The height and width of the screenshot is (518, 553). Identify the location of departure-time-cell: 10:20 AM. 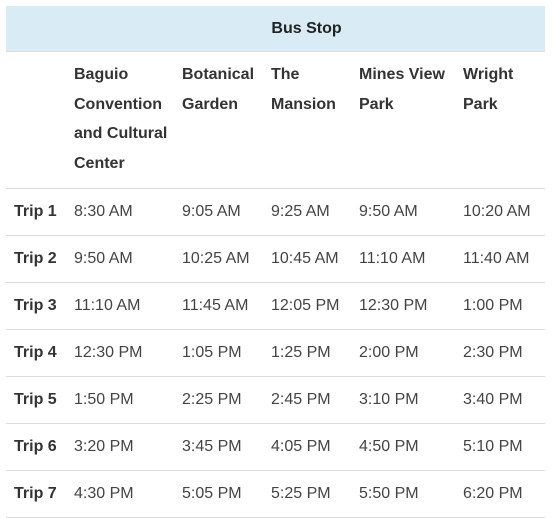
(501, 212).